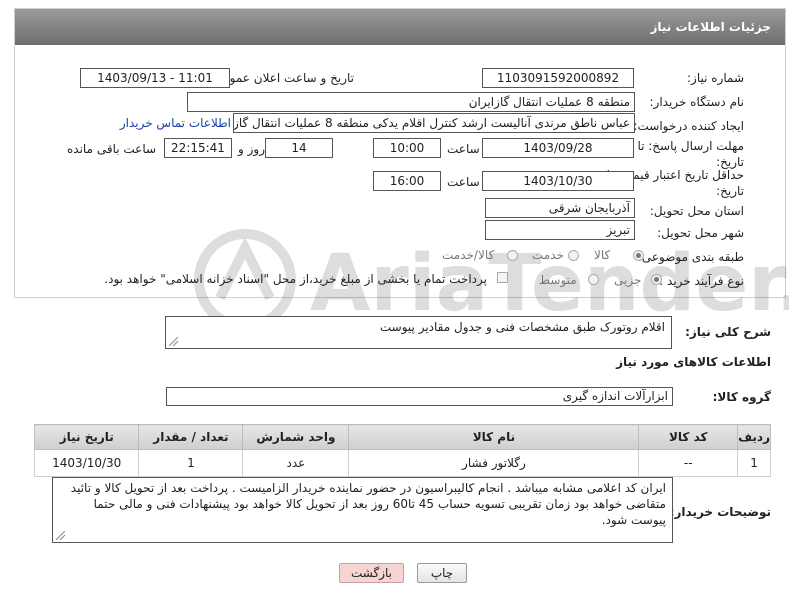  I want to click on remaining-time-field: 22:15:41, so click(198, 148).